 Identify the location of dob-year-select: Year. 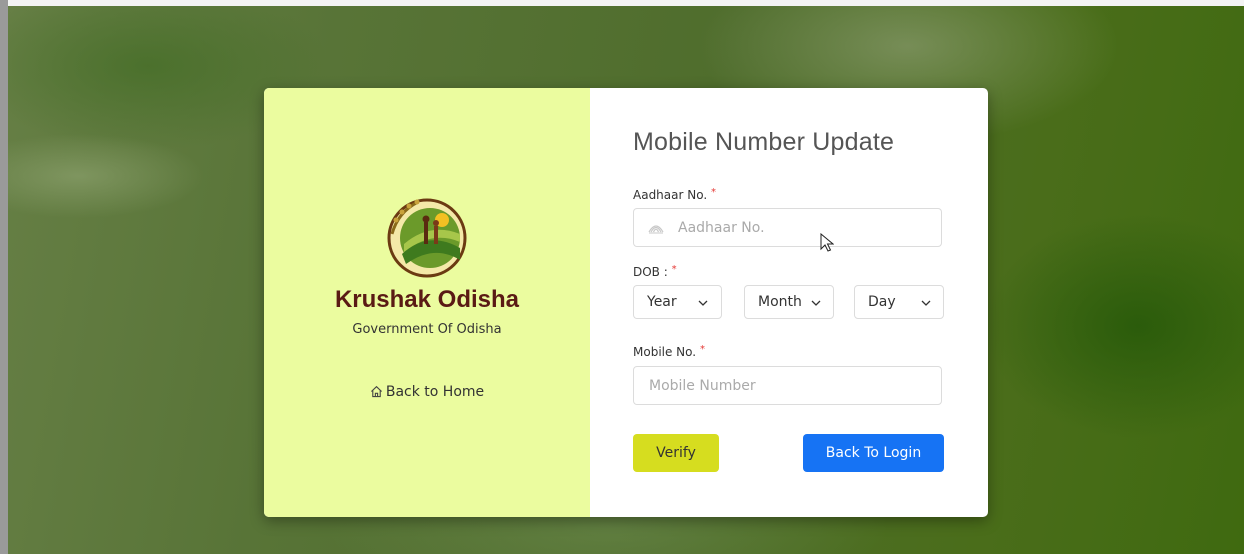
(677, 302).